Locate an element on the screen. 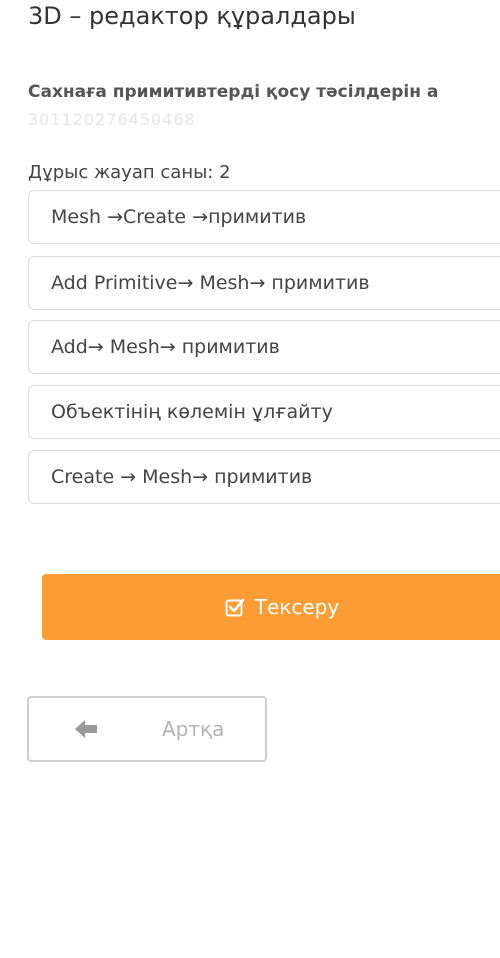 The width and height of the screenshot is (500, 958). checkbox-checked-icon is located at coordinates (235, 607).